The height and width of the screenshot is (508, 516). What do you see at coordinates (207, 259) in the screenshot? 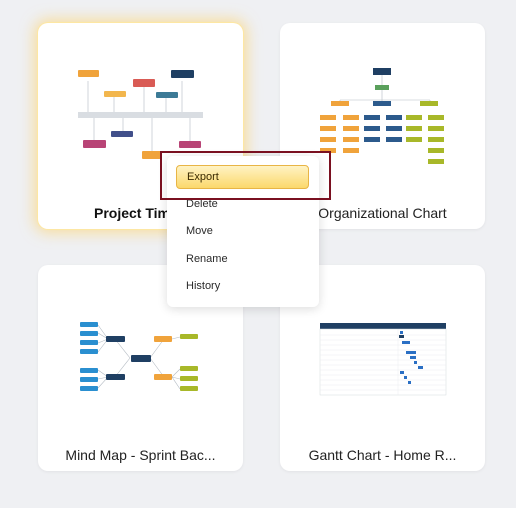
I see `menu-item-rename: Rename` at bounding box center [207, 259].